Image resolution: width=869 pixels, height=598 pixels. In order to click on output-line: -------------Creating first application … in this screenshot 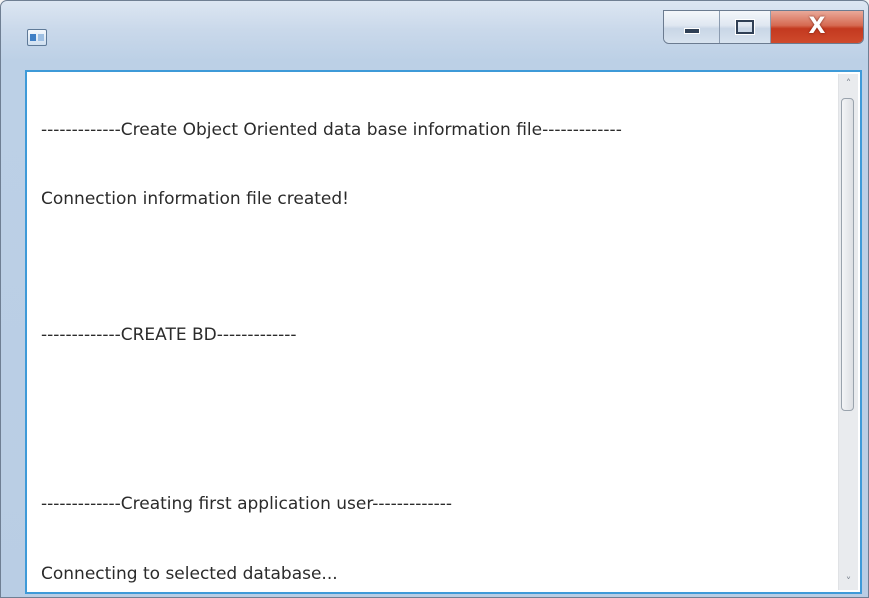, I will do `click(247, 504)`.